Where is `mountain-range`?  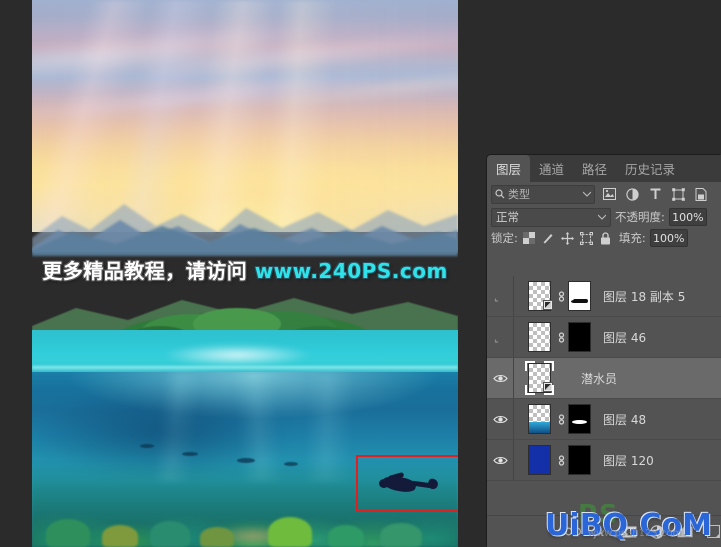 mountain-range is located at coordinates (245, 221).